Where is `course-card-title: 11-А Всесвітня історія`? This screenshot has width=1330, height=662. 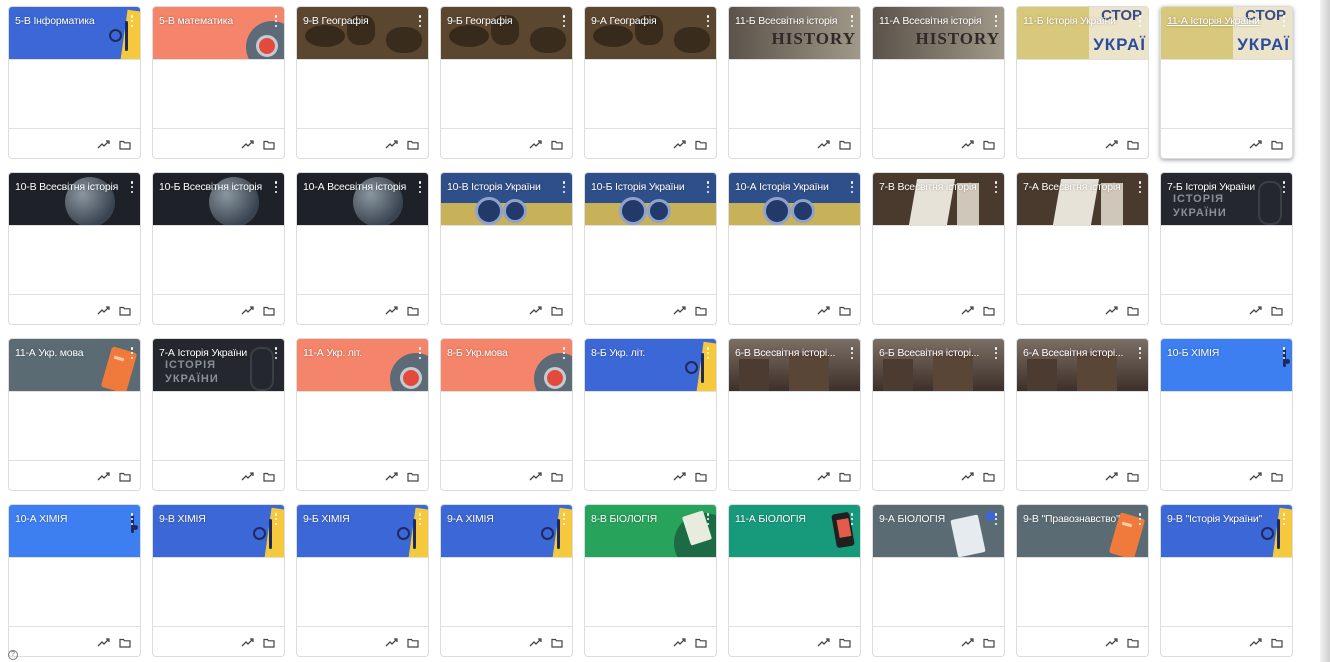 course-card-title: 11-А Всесвітня історія is located at coordinates (931, 21).